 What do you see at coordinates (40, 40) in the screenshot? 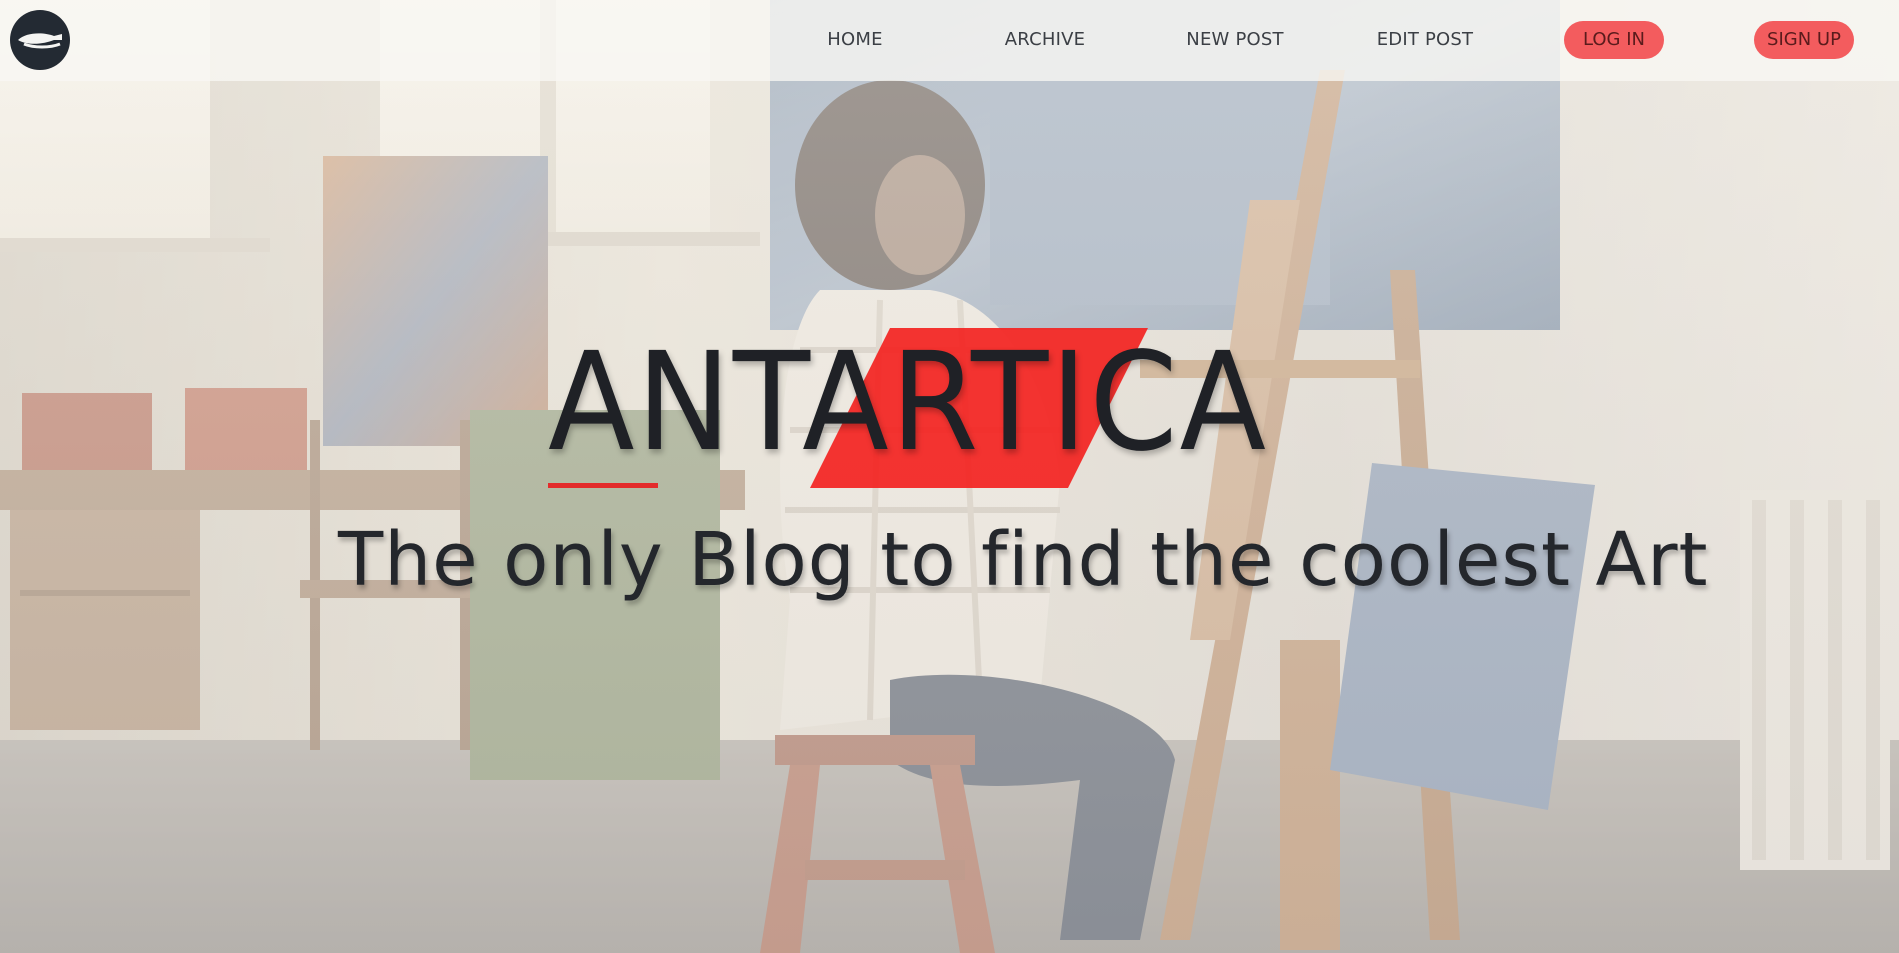
I see `brush-logo-icon` at bounding box center [40, 40].